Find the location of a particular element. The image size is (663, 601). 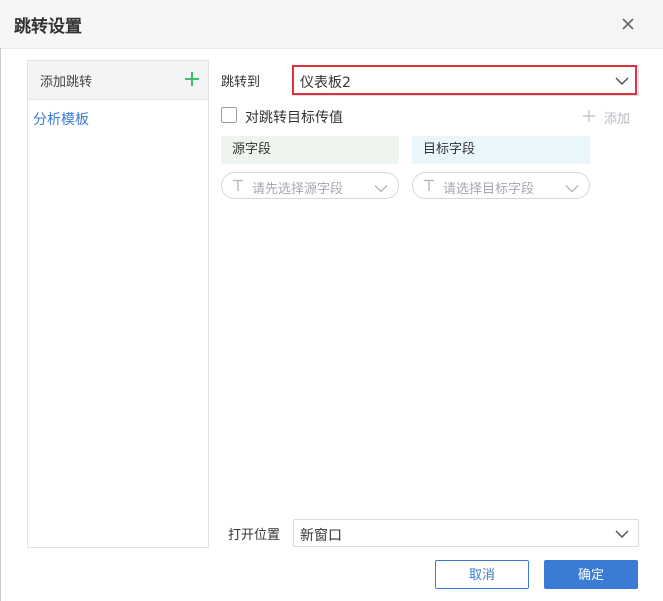

target-field-select: 请选择目标字段 is located at coordinates (501, 185).